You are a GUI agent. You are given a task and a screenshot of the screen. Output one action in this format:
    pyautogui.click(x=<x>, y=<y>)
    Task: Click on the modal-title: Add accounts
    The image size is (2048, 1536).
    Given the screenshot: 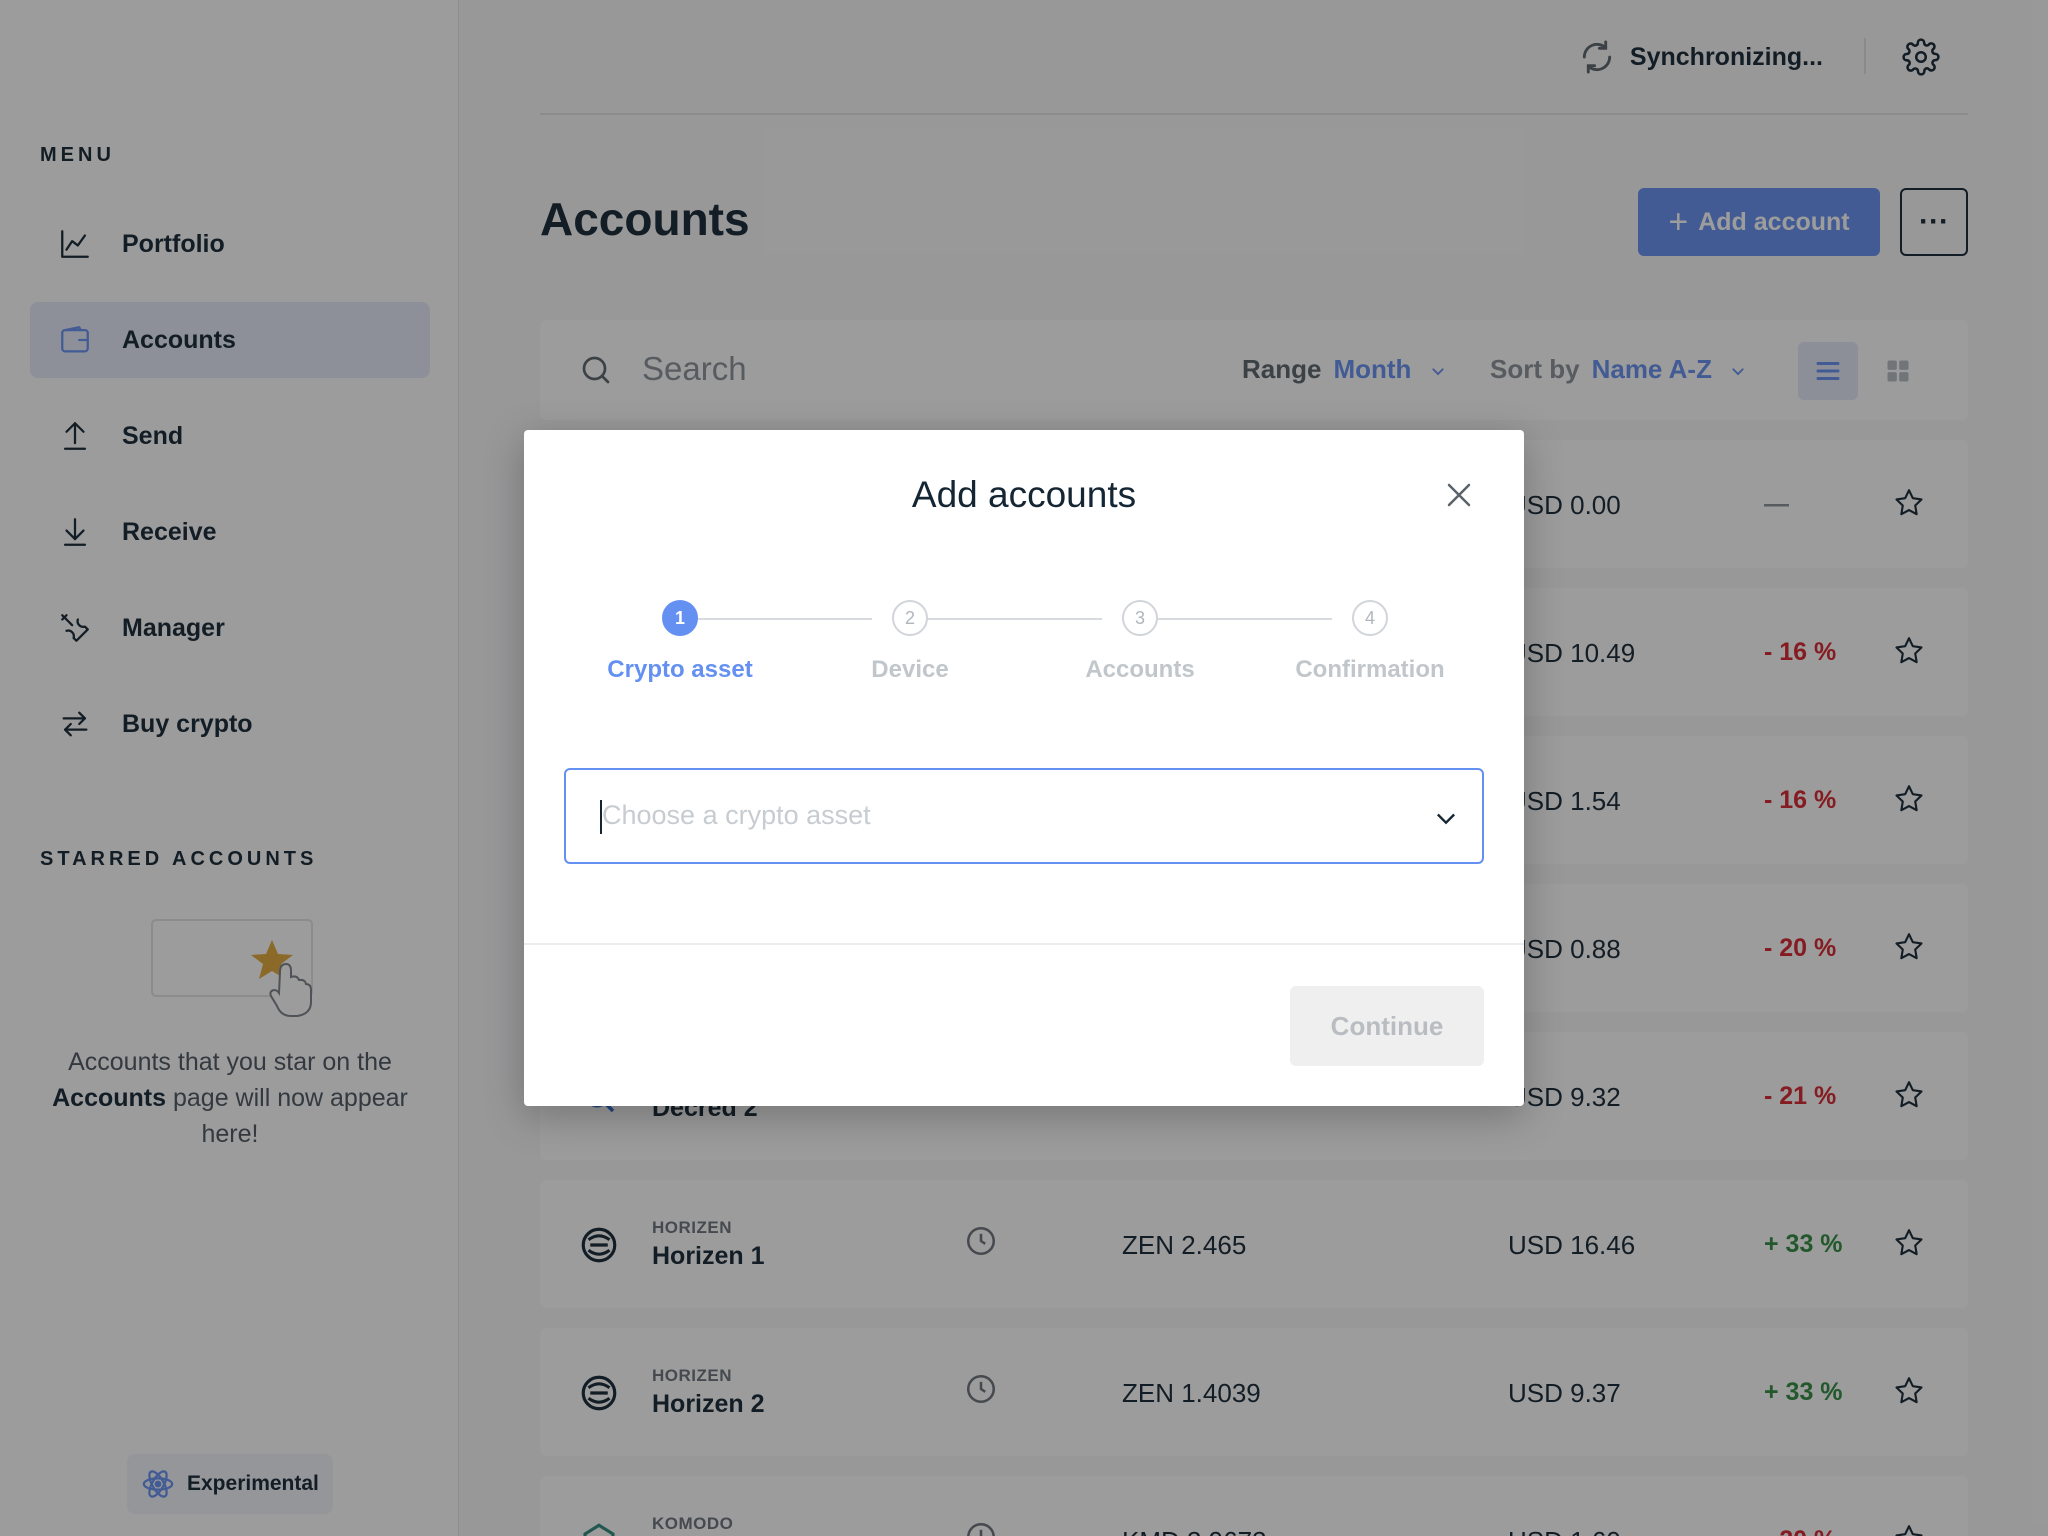 What is the action you would take?
    pyautogui.click(x=1024, y=494)
    